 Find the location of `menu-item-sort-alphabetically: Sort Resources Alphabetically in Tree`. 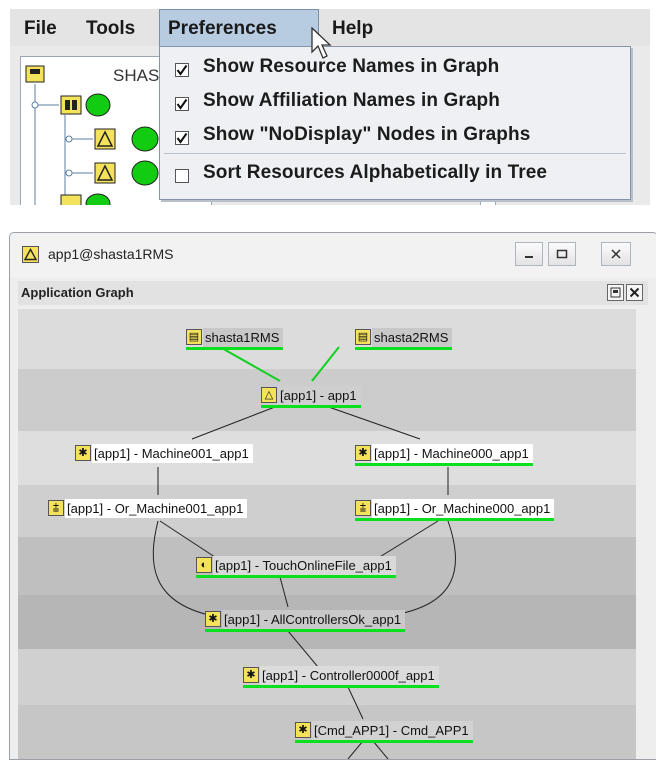

menu-item-sort-alphabetically: Sort Resources Alphabetically in Tree is located at coordinates (395, 175).